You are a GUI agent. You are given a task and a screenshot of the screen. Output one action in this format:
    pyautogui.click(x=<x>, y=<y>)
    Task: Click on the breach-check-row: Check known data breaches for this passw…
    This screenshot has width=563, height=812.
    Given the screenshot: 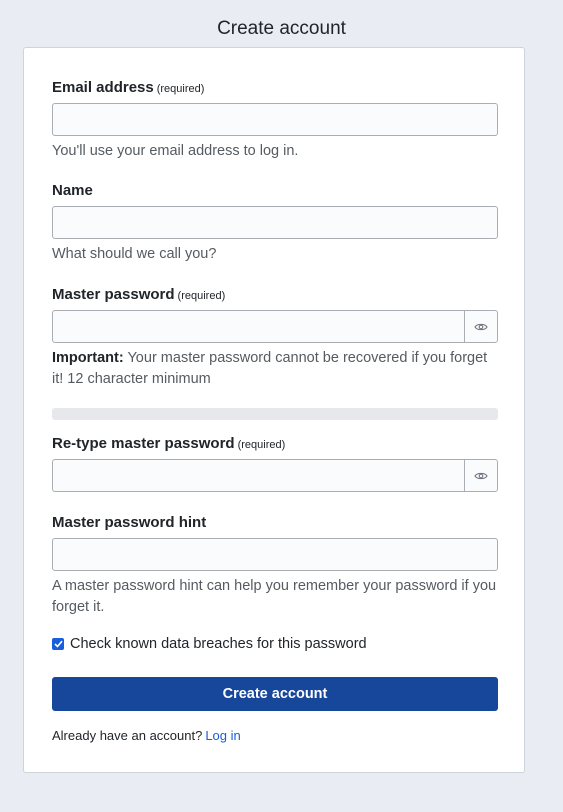 What is the action you would take?
    pyautogui.click(x=209, y=644)
    